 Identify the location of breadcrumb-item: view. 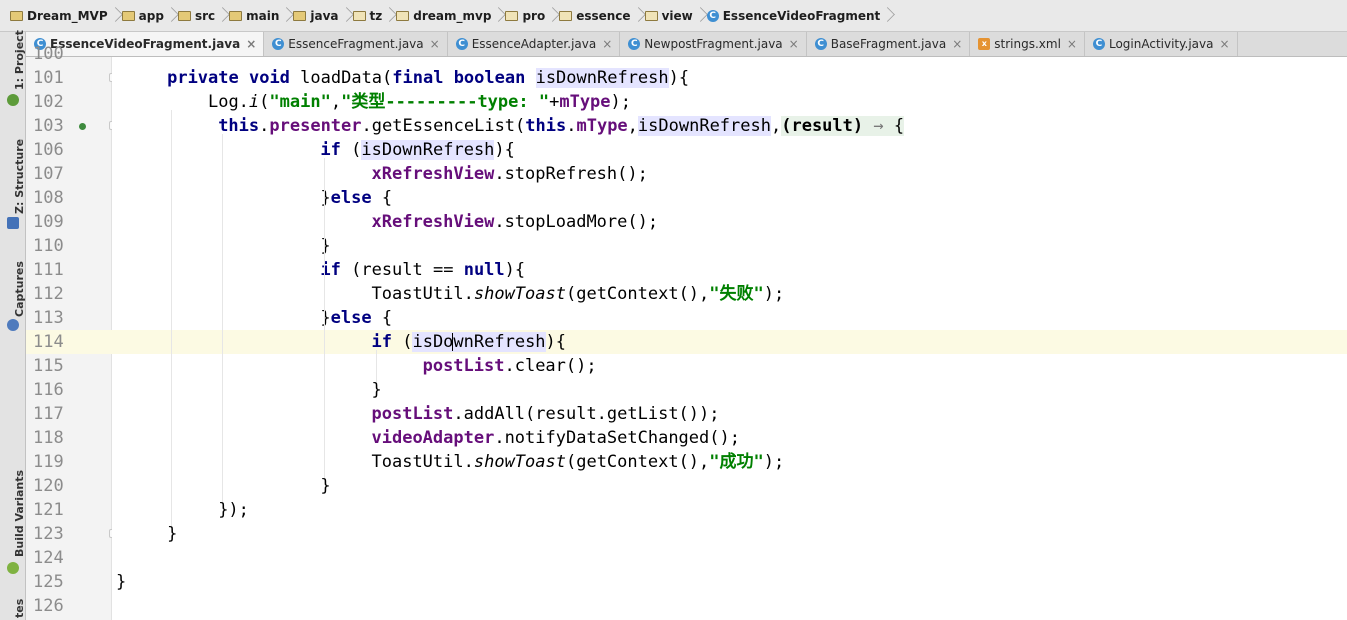
(668, 16).